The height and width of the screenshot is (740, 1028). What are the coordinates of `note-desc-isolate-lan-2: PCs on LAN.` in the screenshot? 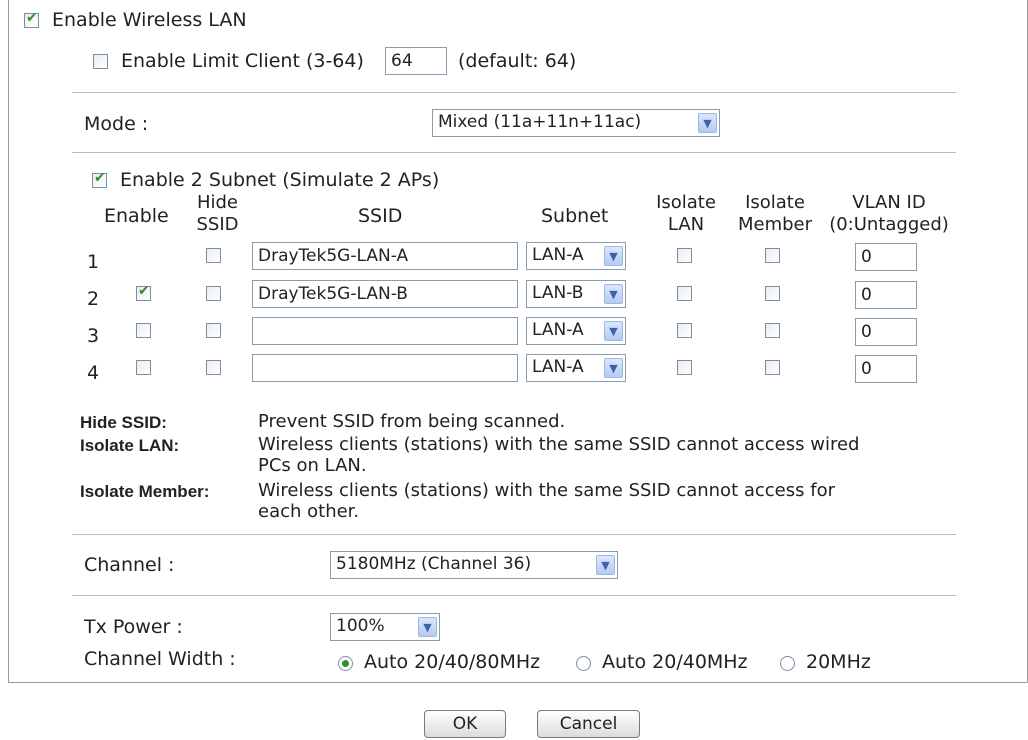 It's located at (312, 465).